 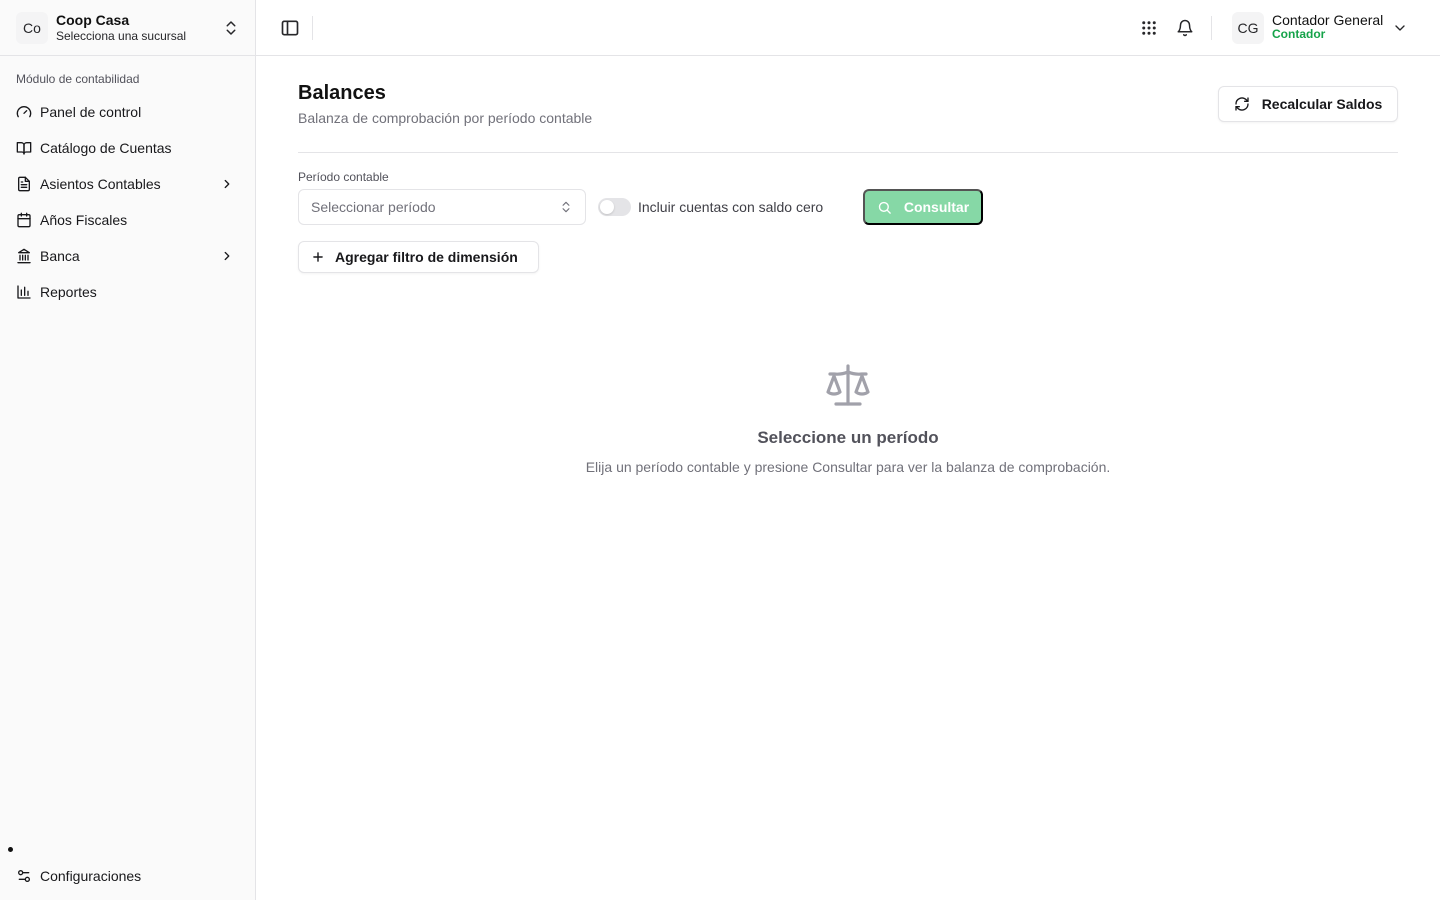 I want to click on user-role: Contador, so click(x=1299, y=34).